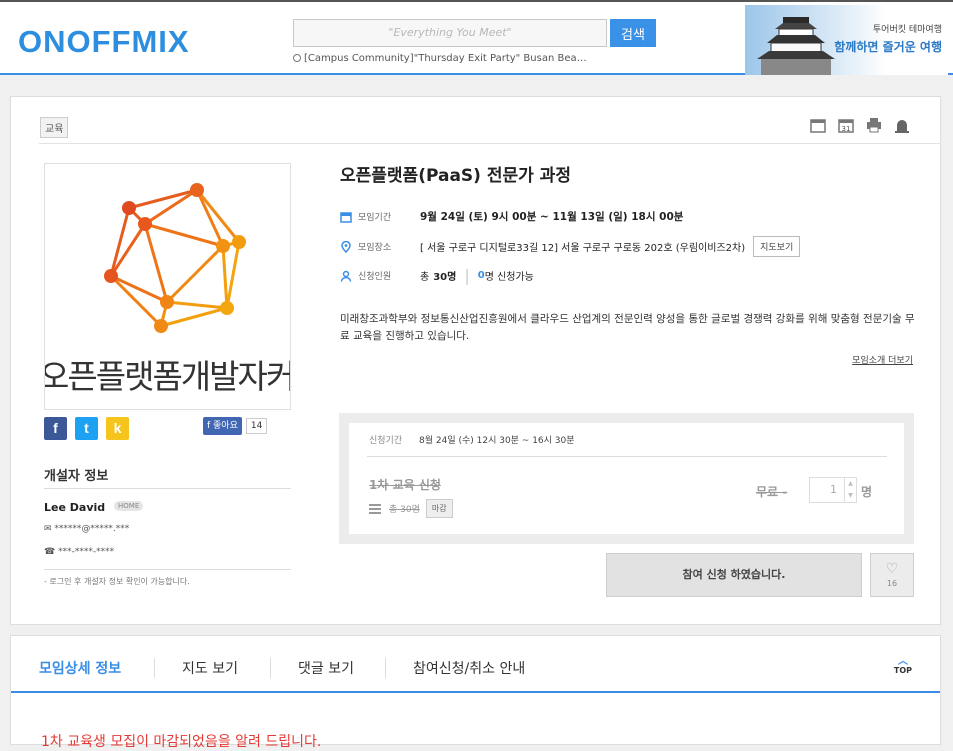 This screenshot has height=751, width=953. What do you see at coordinates (633, 33) in the screenshot?
I see `search-button: 검색` at bounding box center [633, 33].